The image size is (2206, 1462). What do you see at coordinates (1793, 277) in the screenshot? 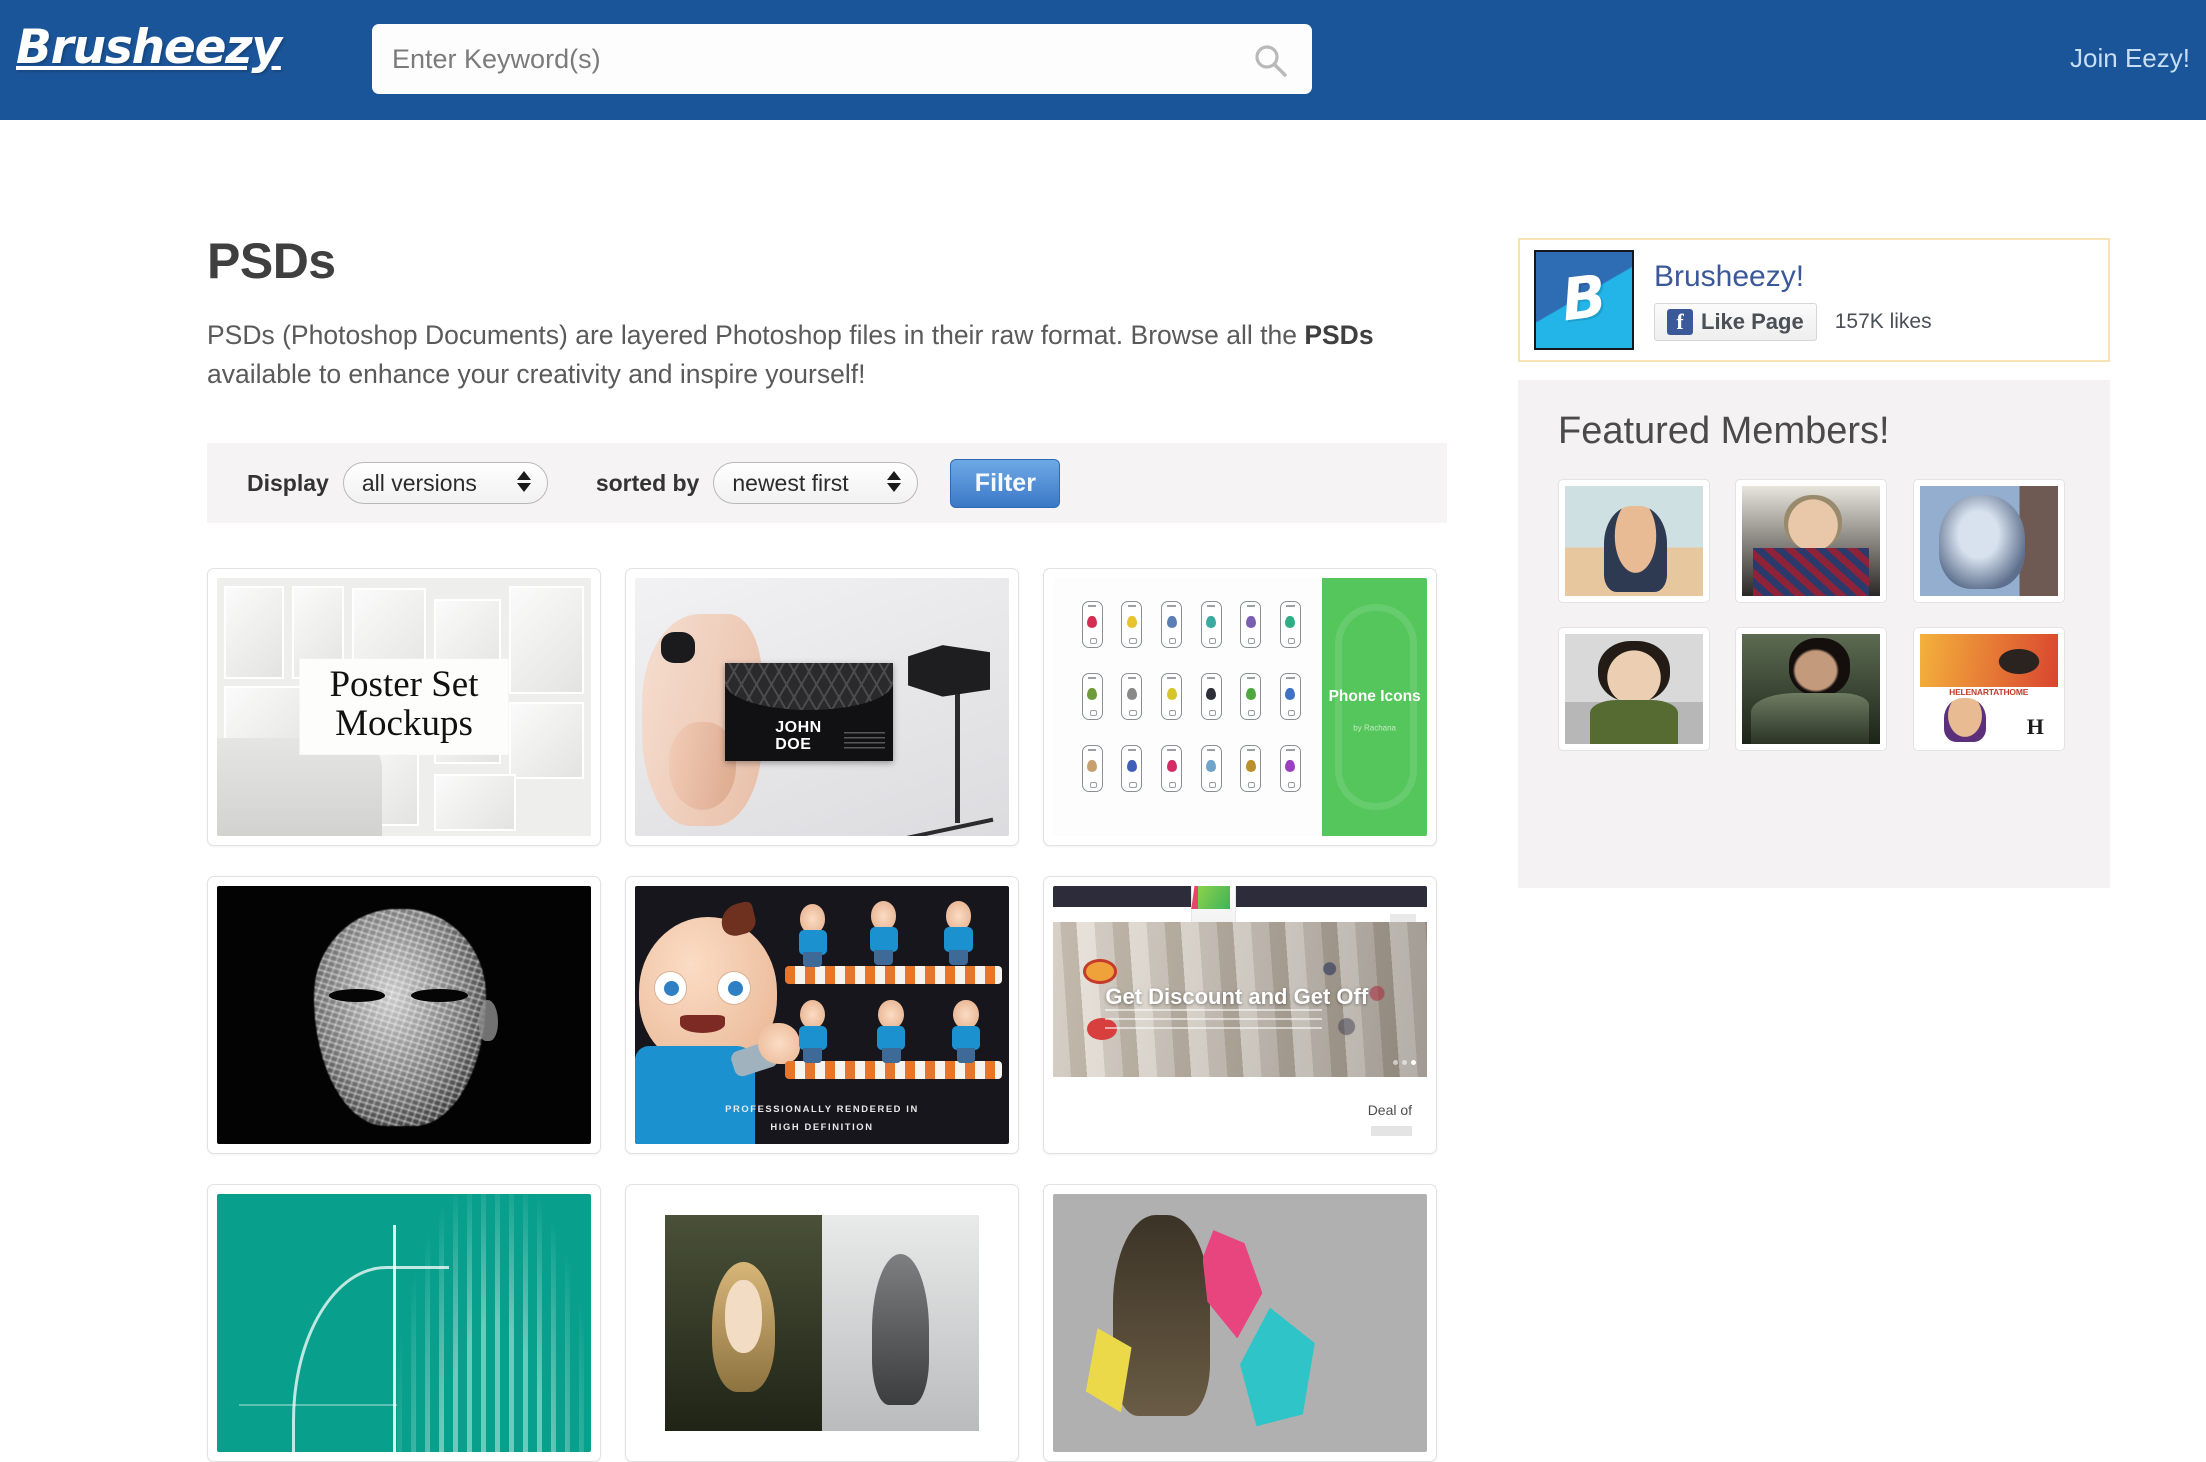
I see `facebook-page-name-link: Brusheezy!` at bounding box center [1793, 277].